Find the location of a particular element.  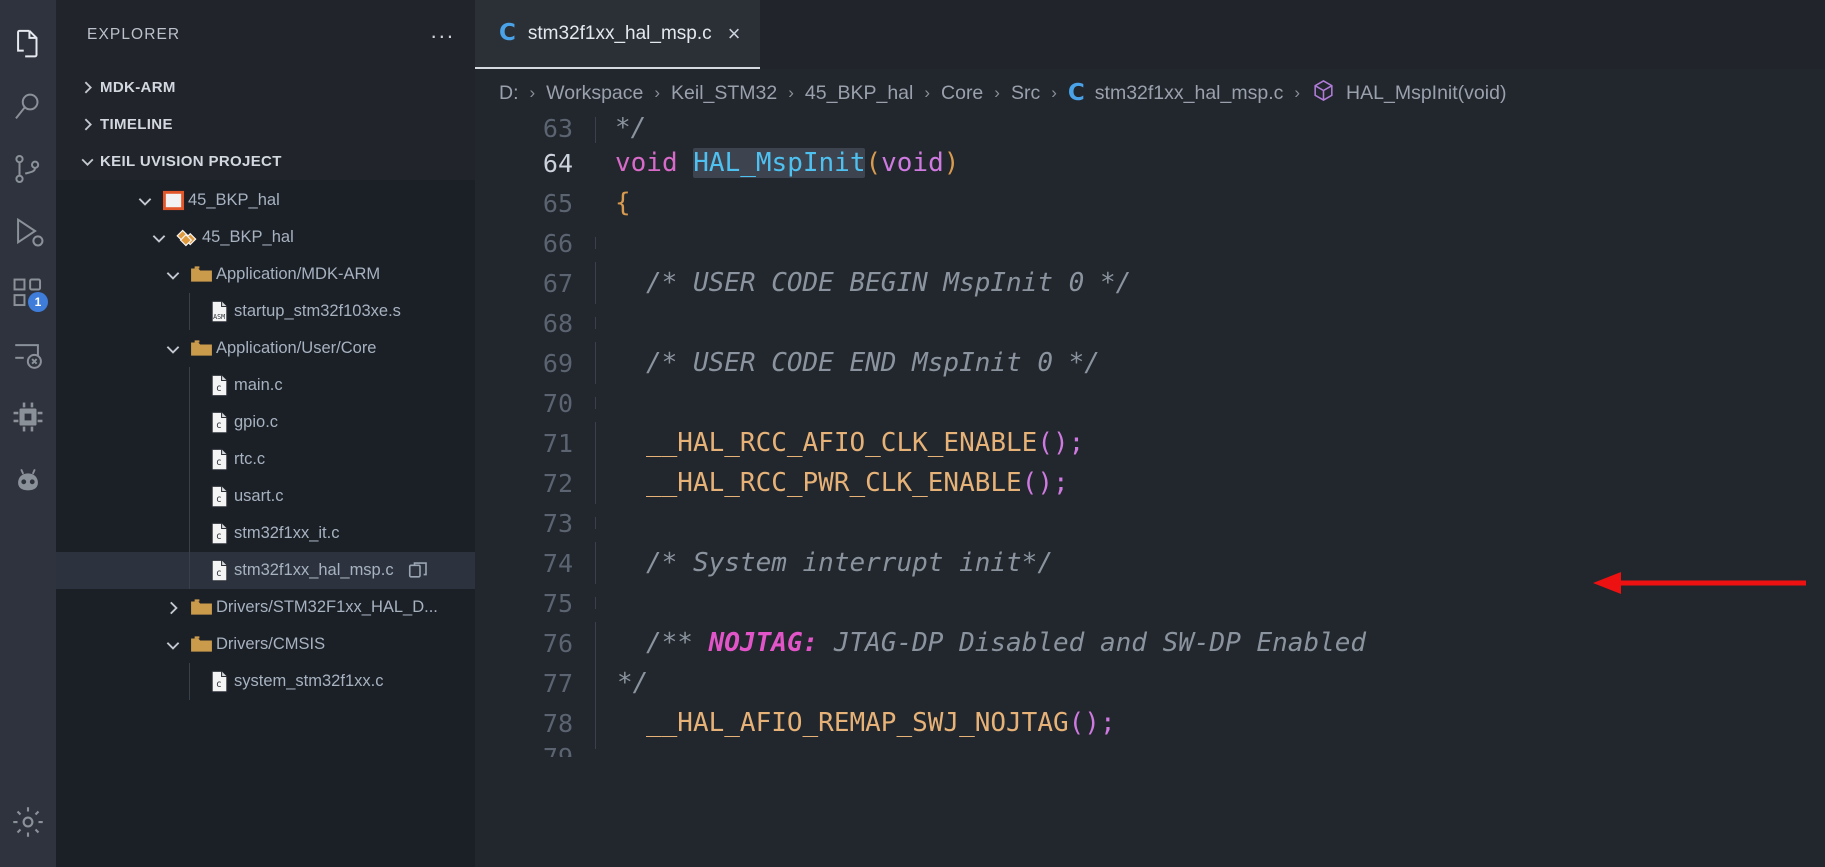

close-icon: × is located at coordinates (734, 34).